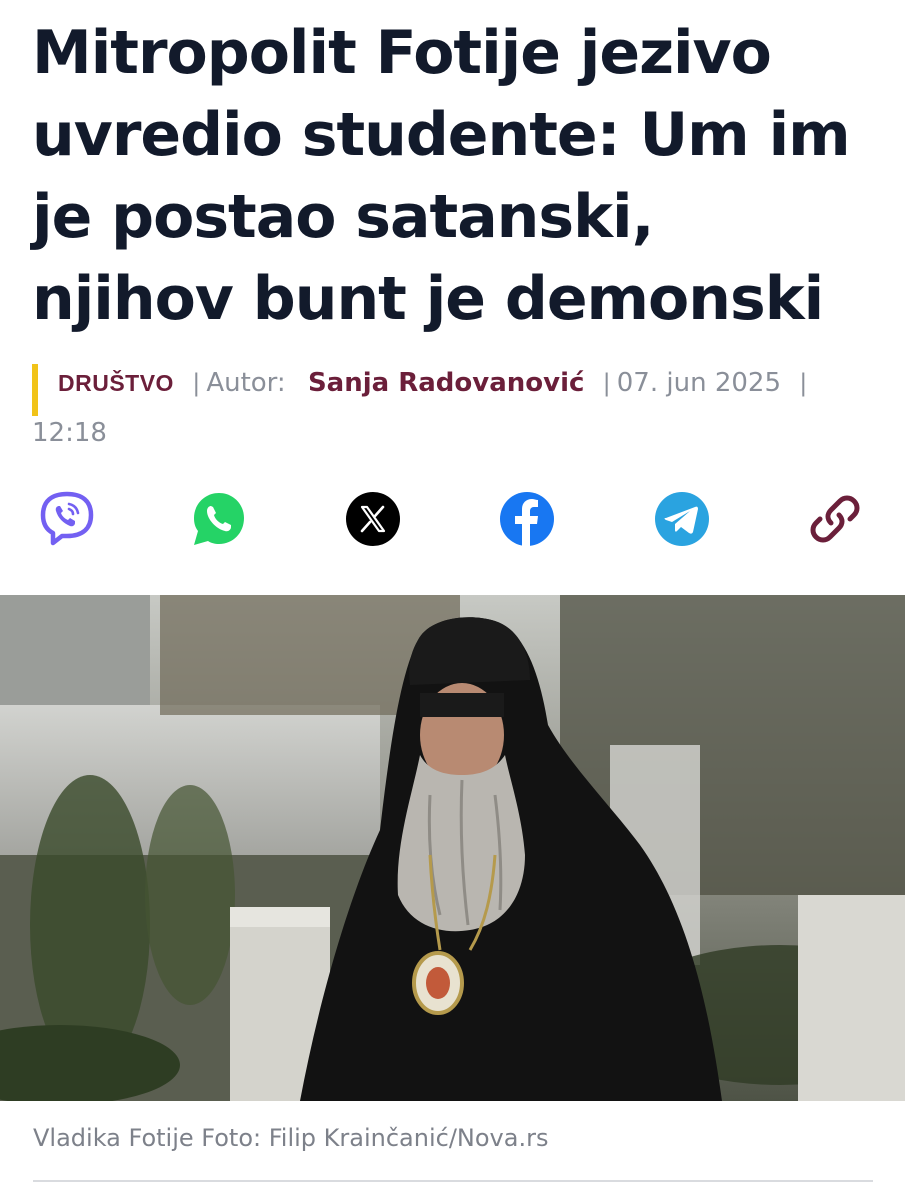  Describe the element at coordinates (428, 299) in the screenshot. I see `title-line: njihov bunt je demonski` at that location.